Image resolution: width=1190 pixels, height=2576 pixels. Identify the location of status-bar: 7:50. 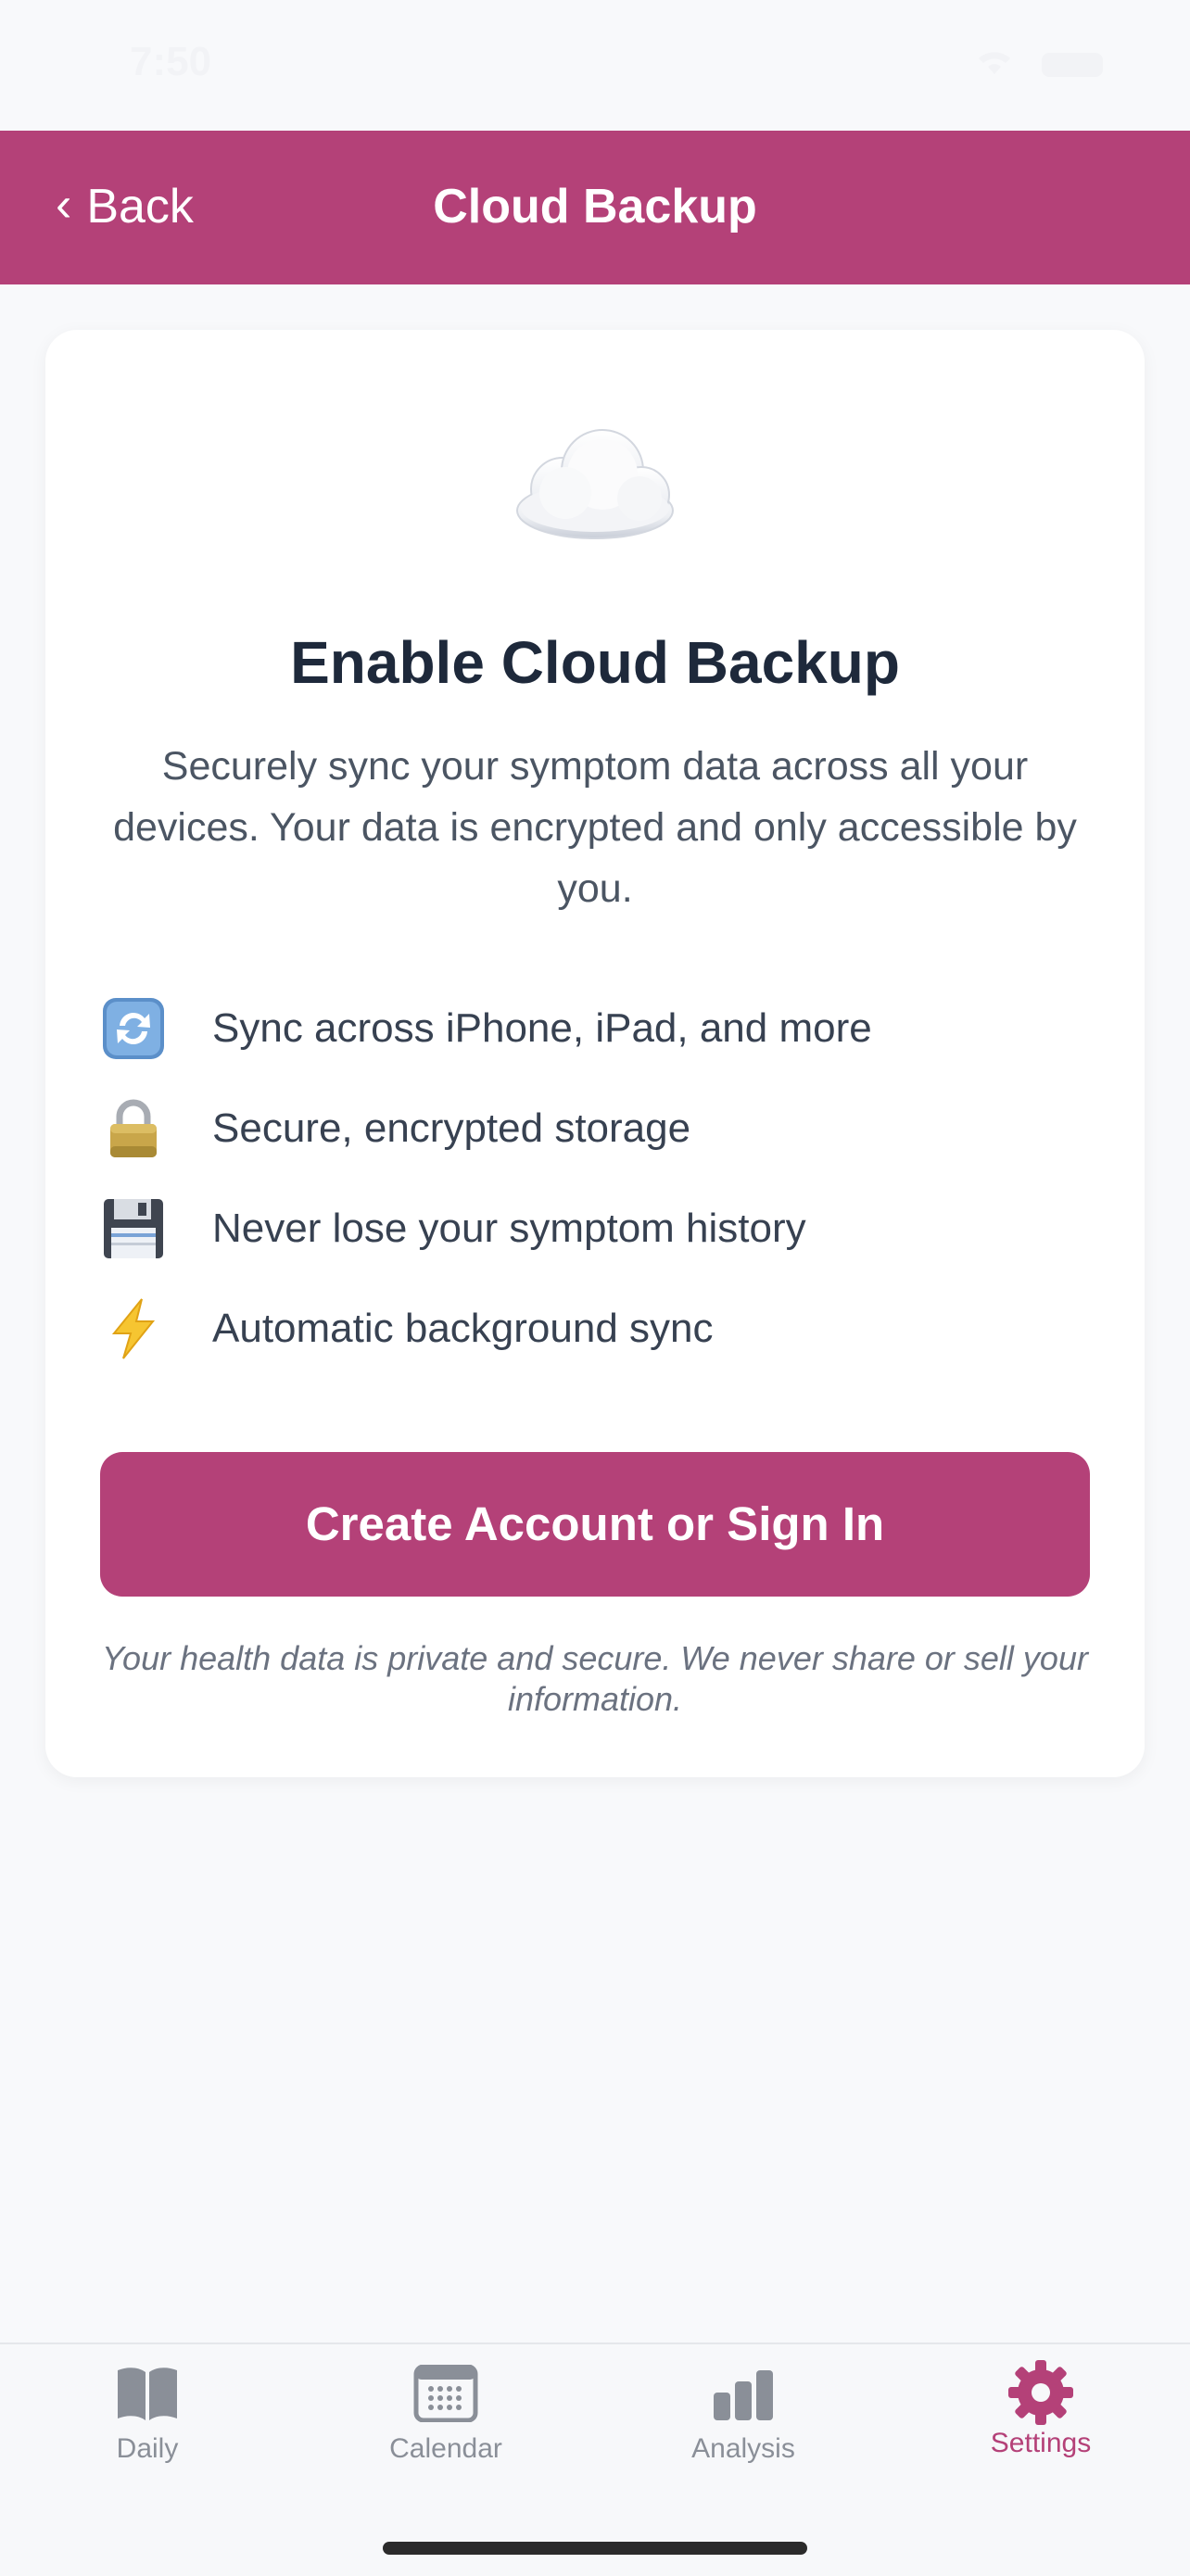
(595, 65).